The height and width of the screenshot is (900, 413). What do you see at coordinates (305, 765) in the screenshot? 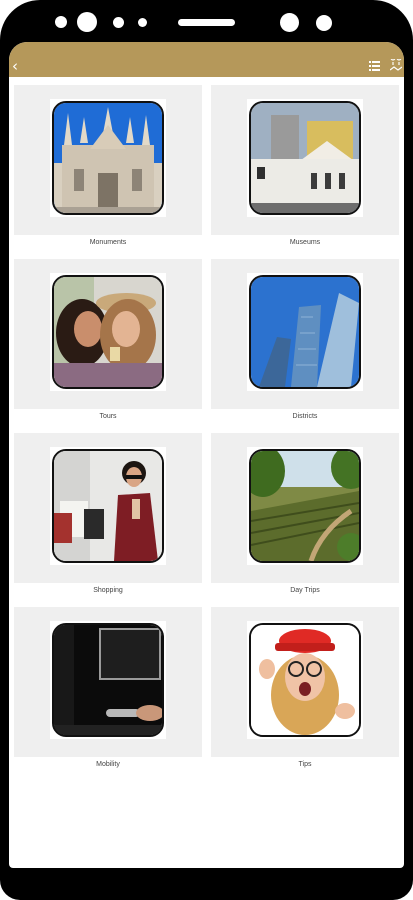
I see `category-label: Tips` at bounding box center [305, 765].